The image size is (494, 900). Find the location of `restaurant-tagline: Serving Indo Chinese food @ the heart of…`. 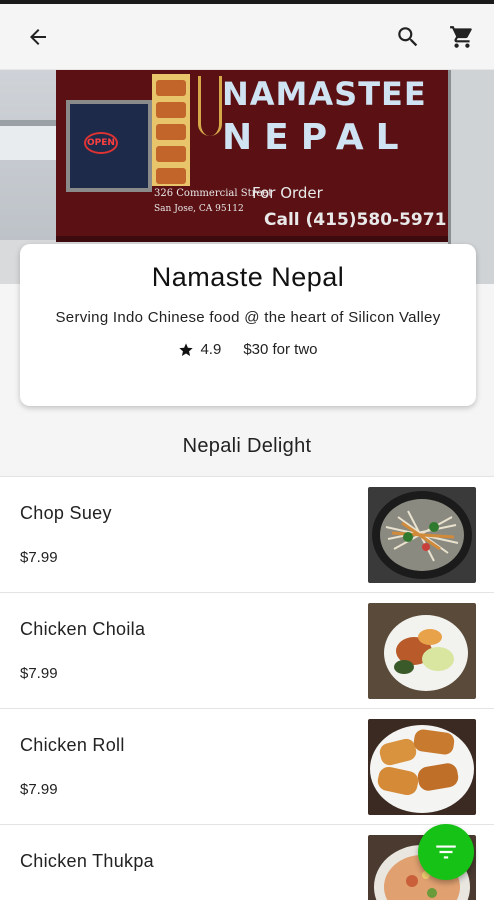

restaurant-tagline: Serving Indo Chinese food @ the heart of… is located at coordinates (248, 317).